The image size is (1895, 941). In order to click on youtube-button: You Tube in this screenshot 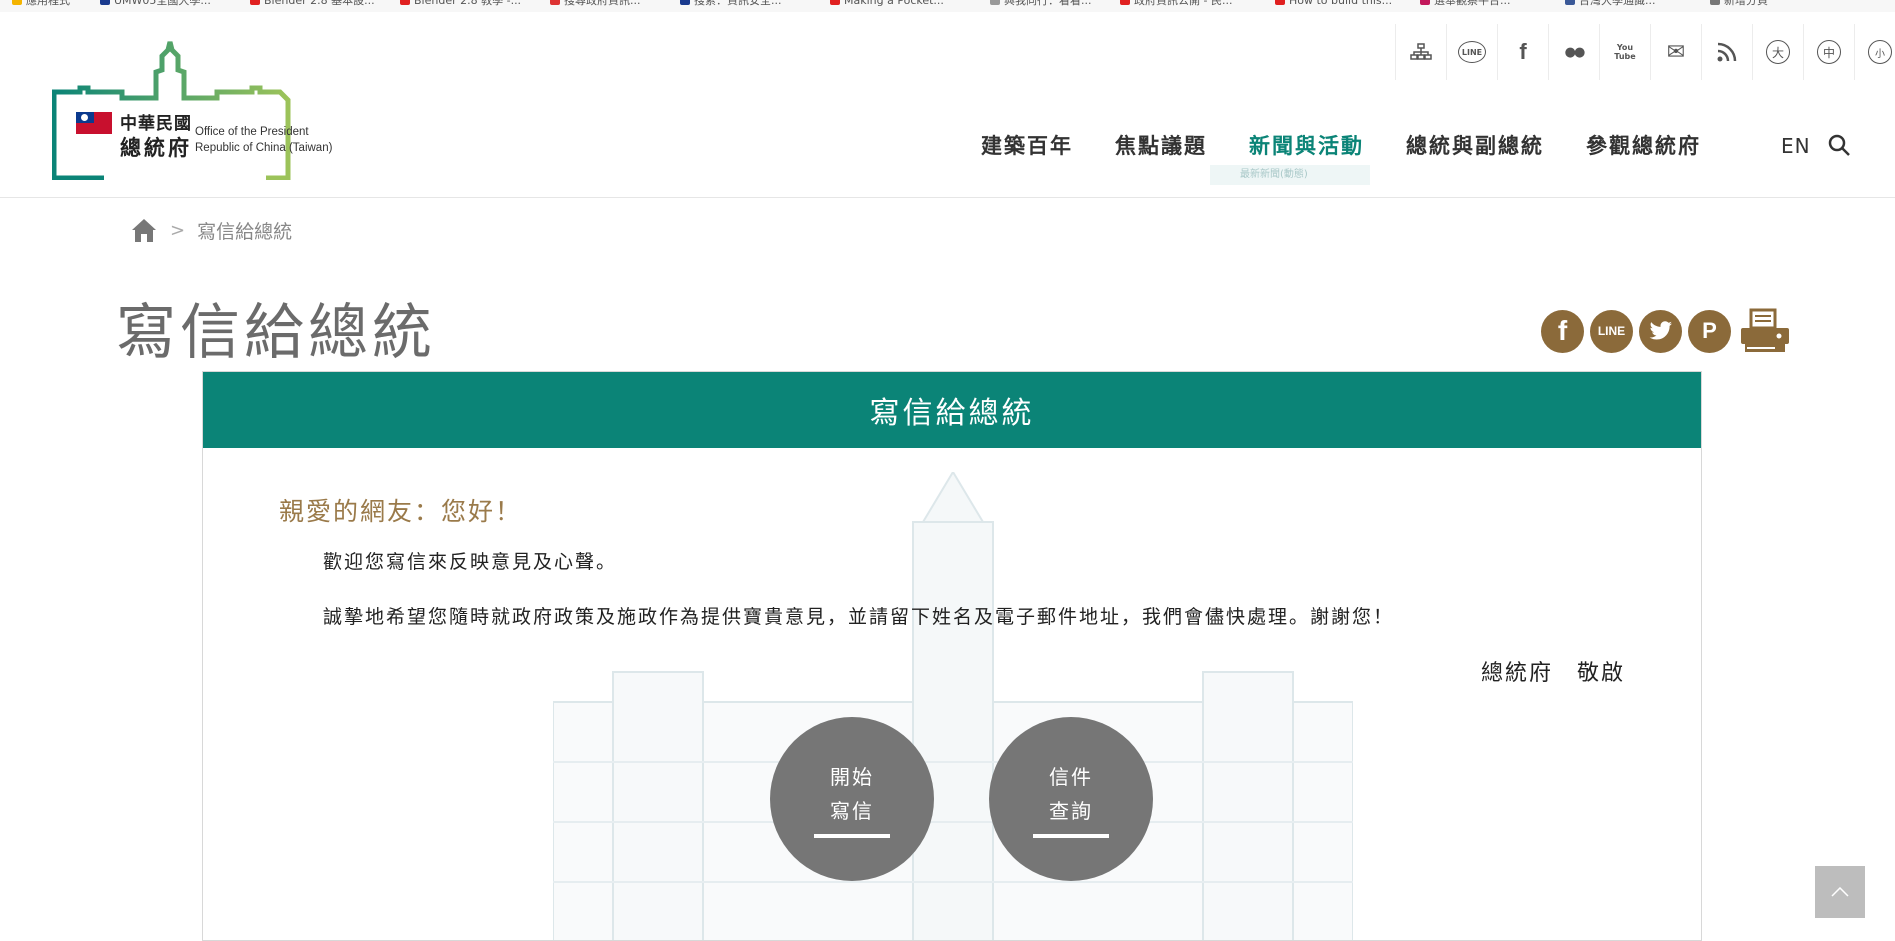, I will do `click(1624, 52)`.